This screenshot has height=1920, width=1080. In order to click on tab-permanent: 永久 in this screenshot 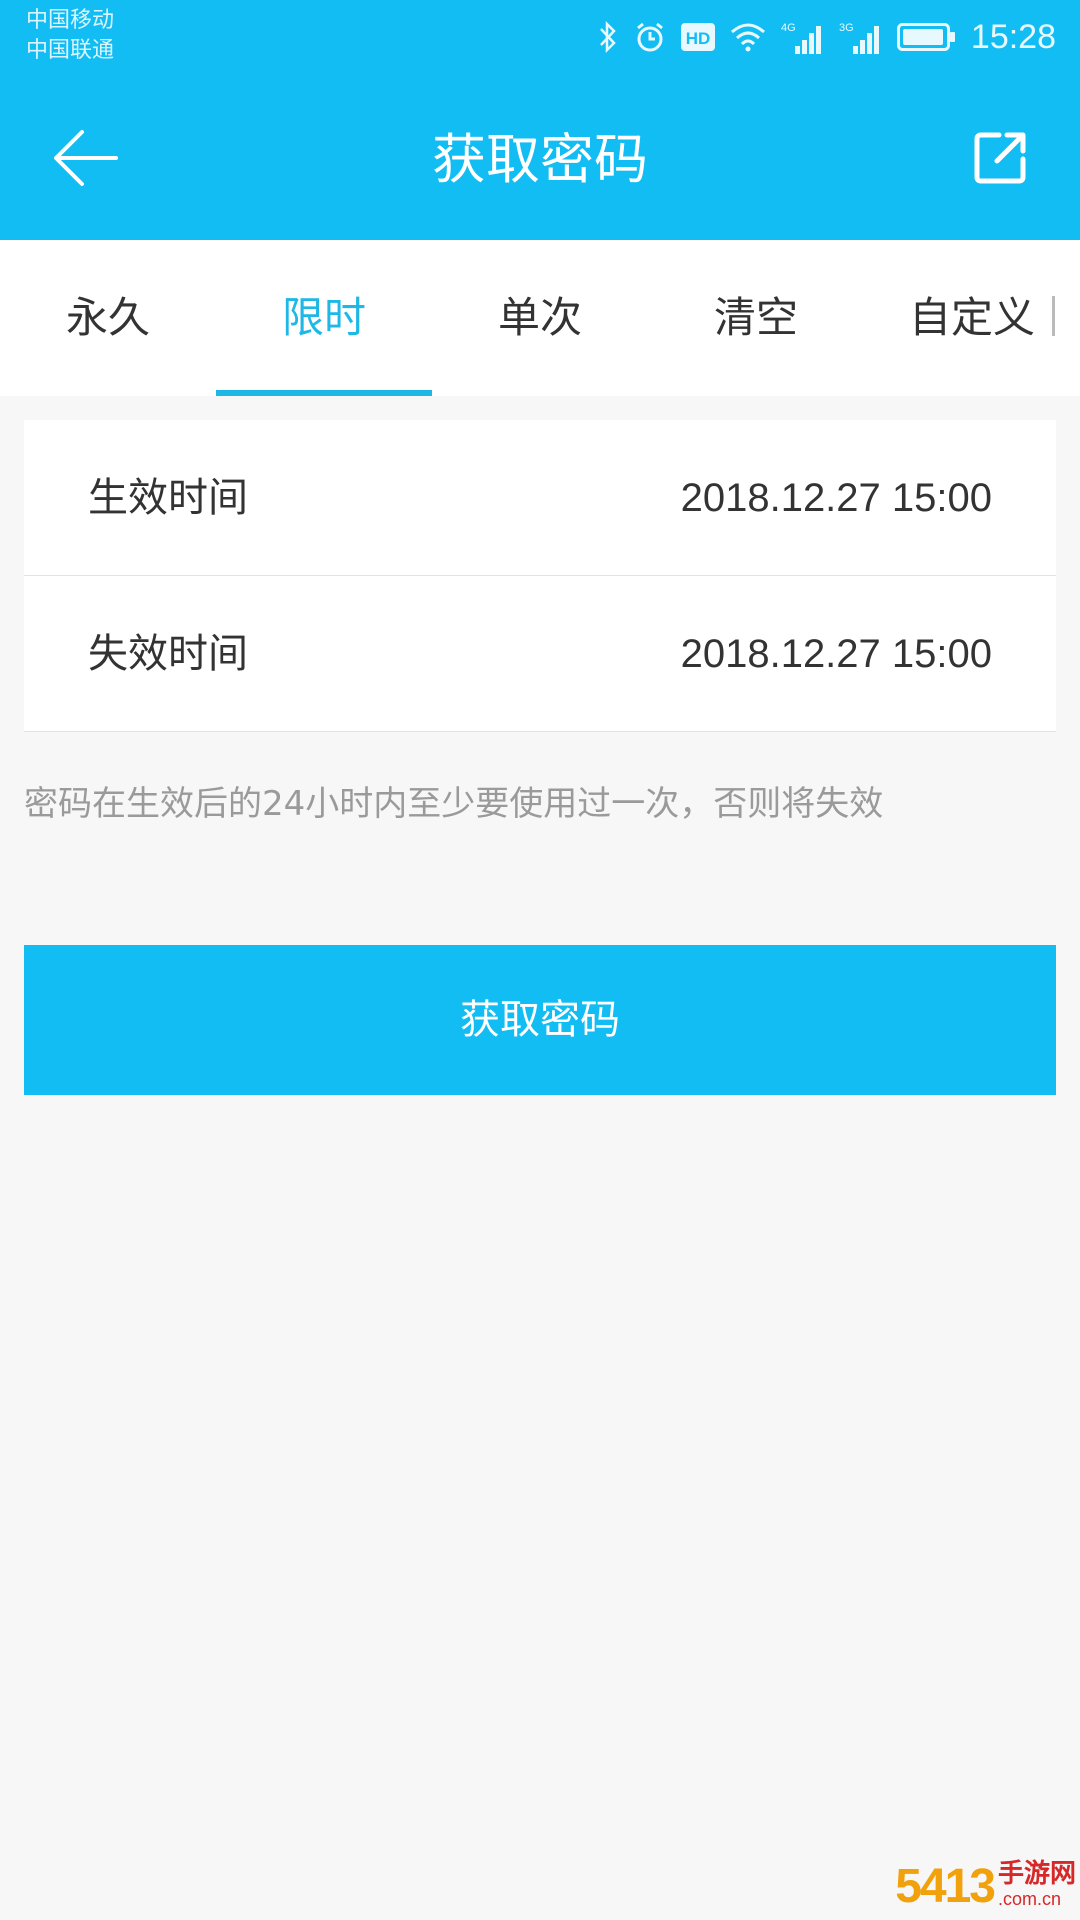, I will do `click(108, 318)`.